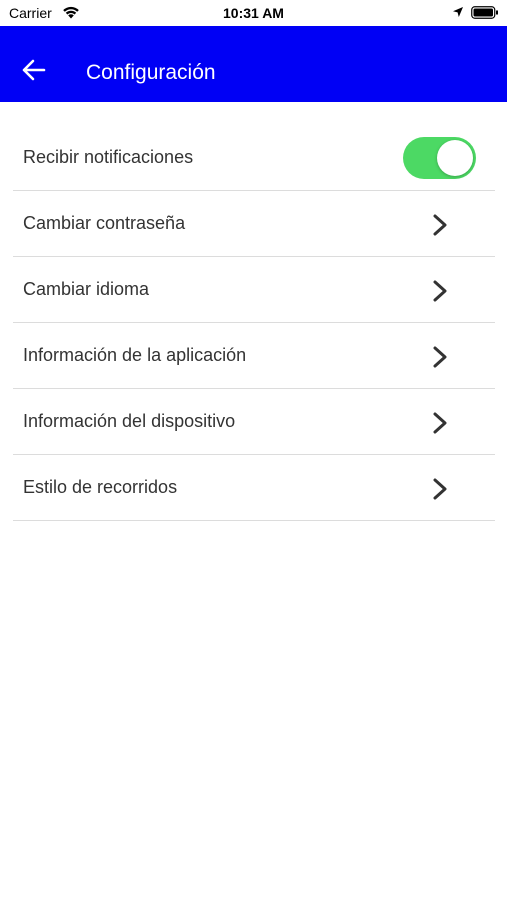 The width and height of the screenshot is (507, 900). I want to click on notifications-toggle, so click(439, 158).